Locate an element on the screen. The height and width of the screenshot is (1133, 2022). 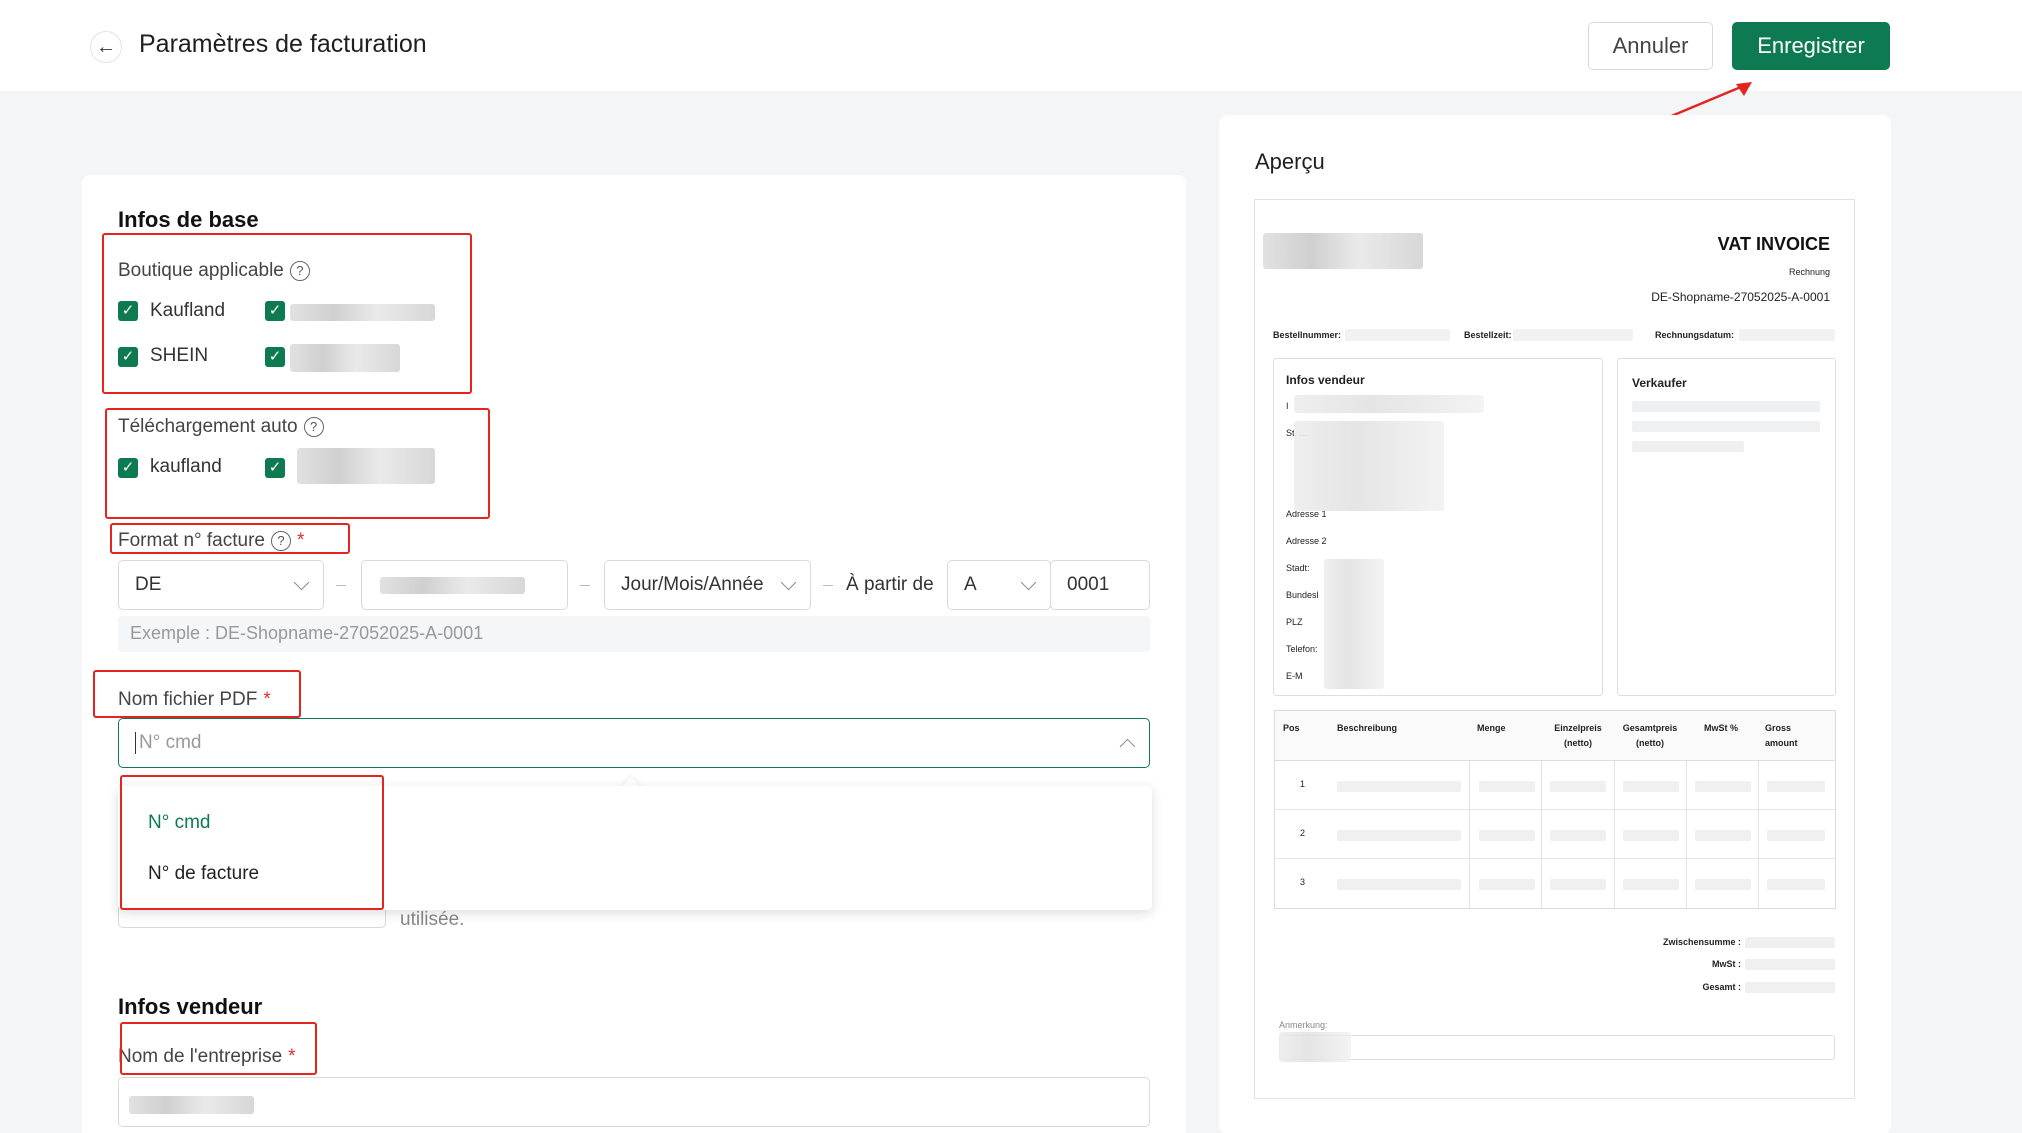
row-number: 3 is located at coordinates (1303, 882).